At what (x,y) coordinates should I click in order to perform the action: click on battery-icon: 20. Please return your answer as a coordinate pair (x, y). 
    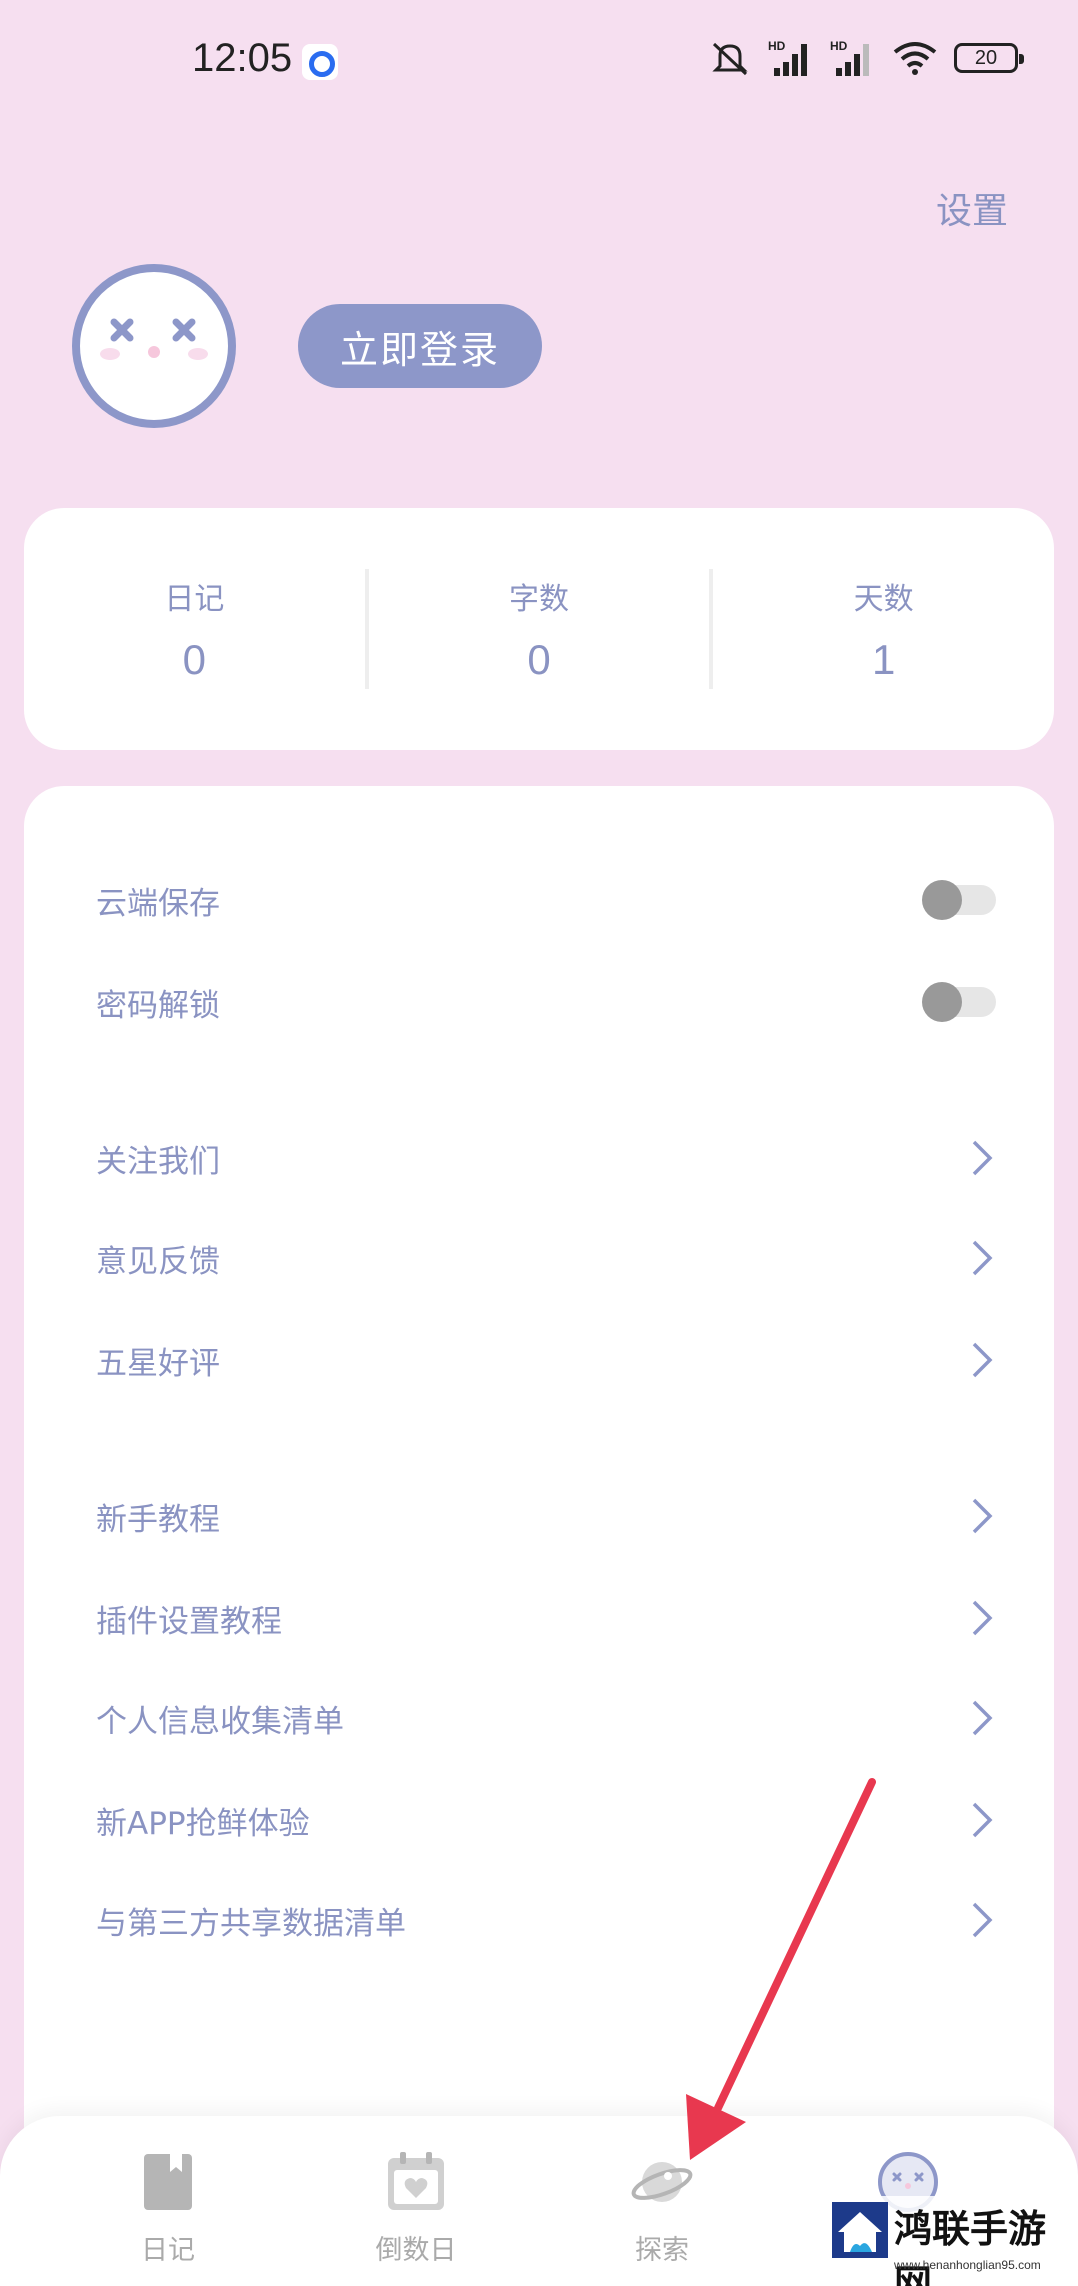
    Looking at the image, I should click on (989, 58).